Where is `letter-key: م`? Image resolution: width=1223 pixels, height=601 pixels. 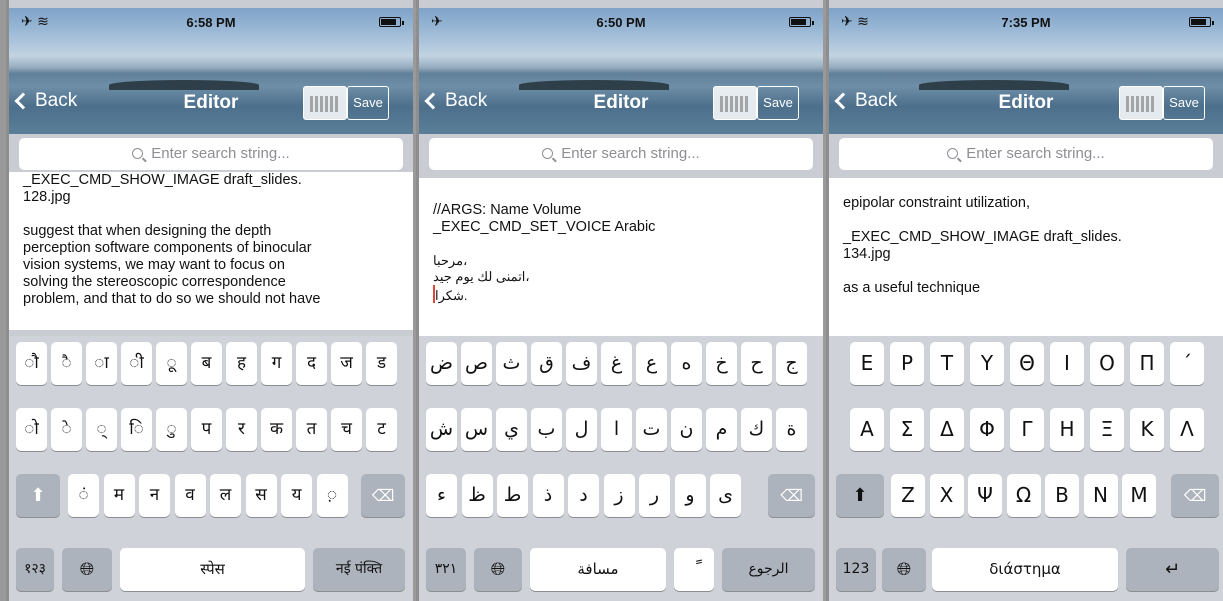 letter-key: م is located at coordinates (721, 429).